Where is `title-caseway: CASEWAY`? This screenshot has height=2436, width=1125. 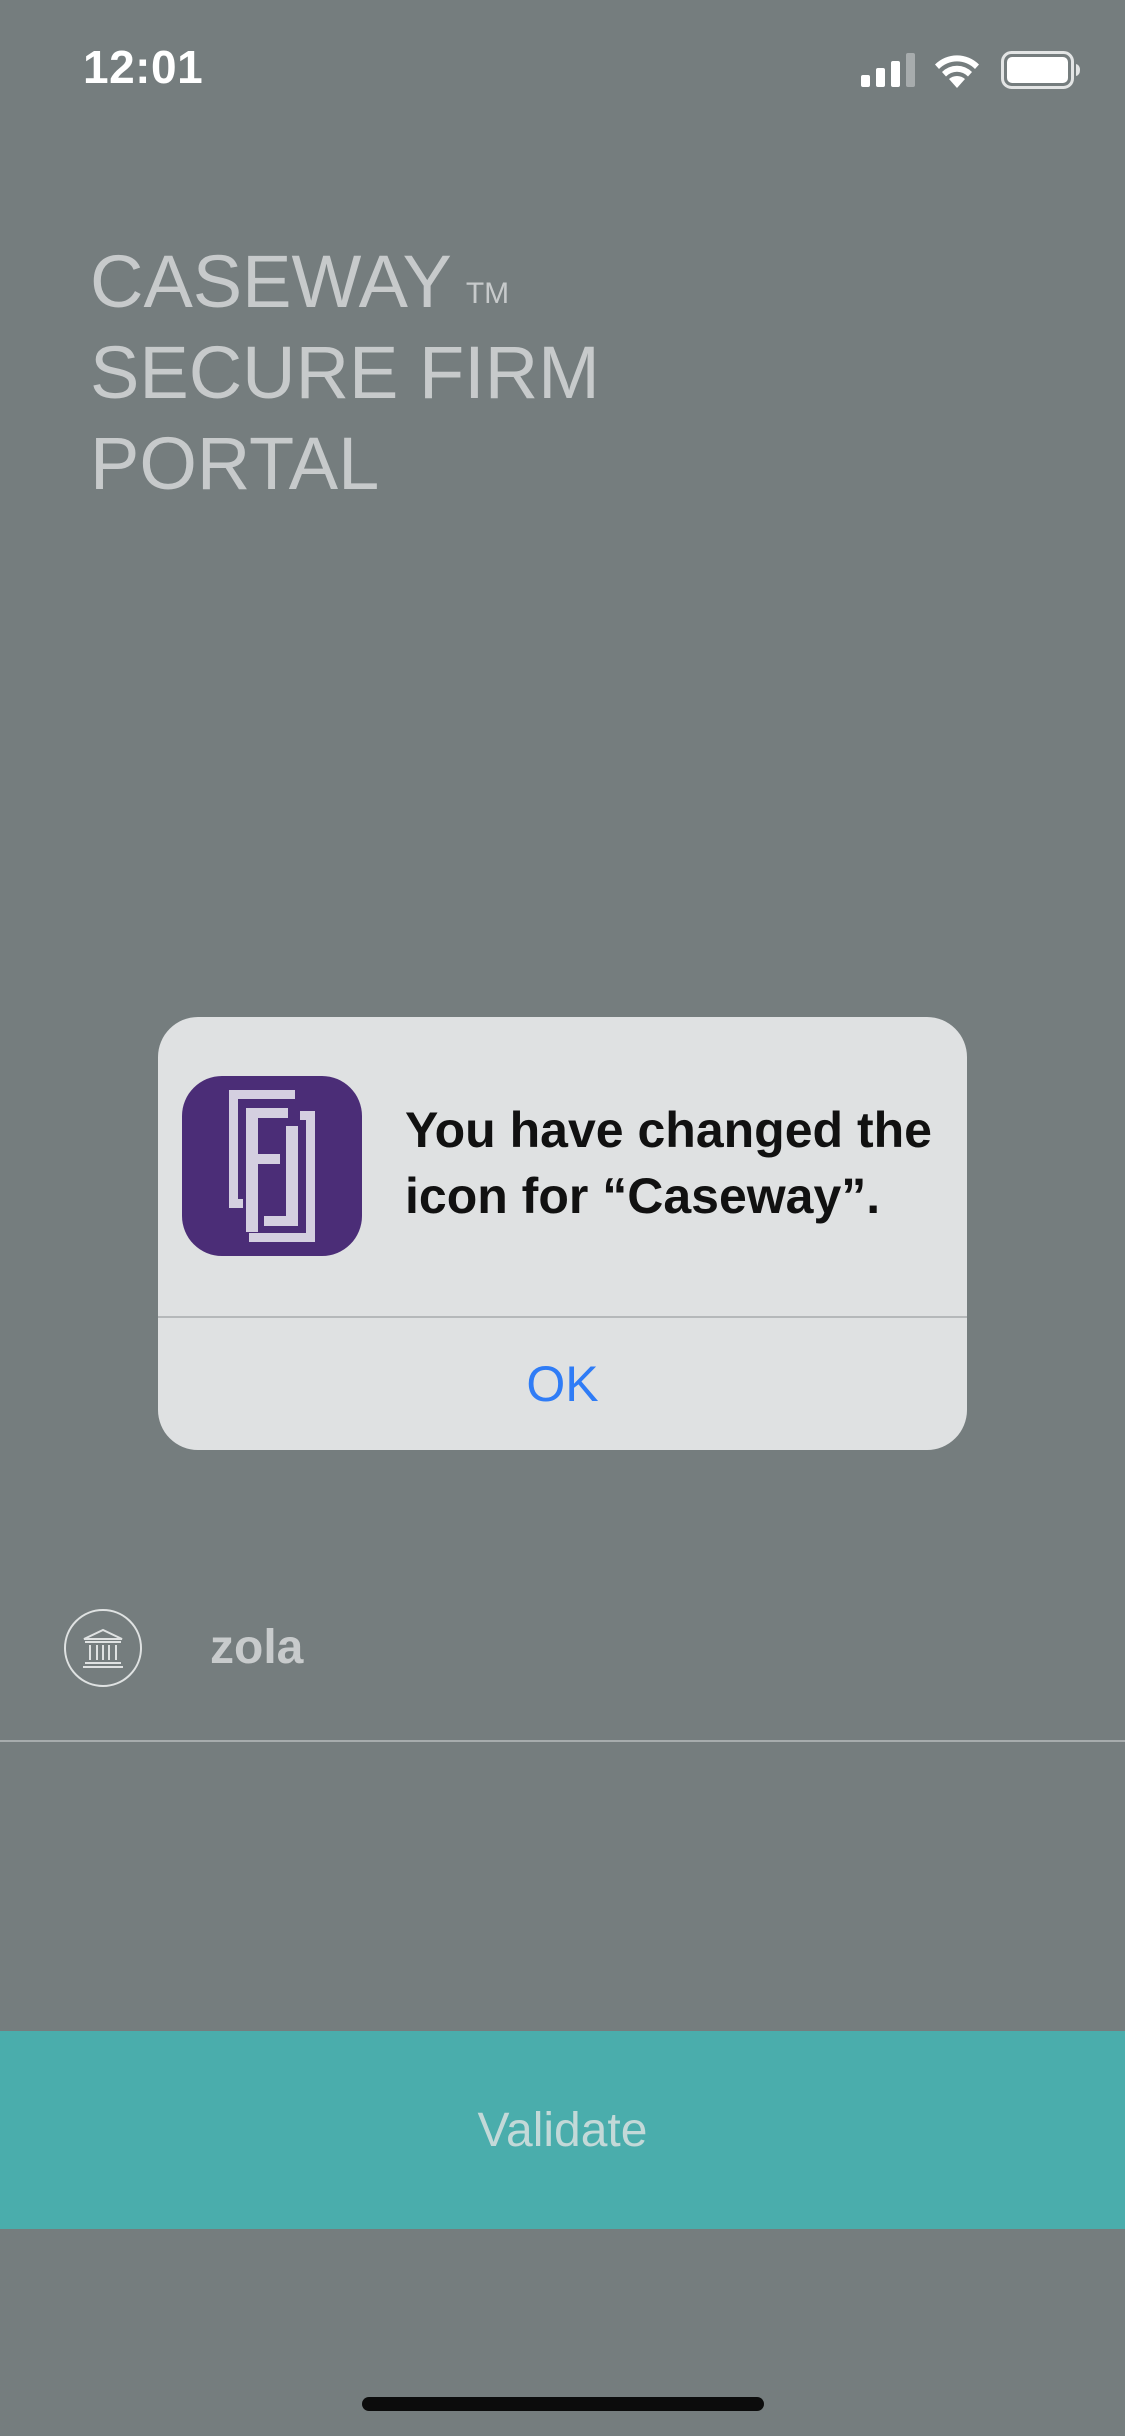 title-caseway: CASEWAY is located at coordinates (271, 281).